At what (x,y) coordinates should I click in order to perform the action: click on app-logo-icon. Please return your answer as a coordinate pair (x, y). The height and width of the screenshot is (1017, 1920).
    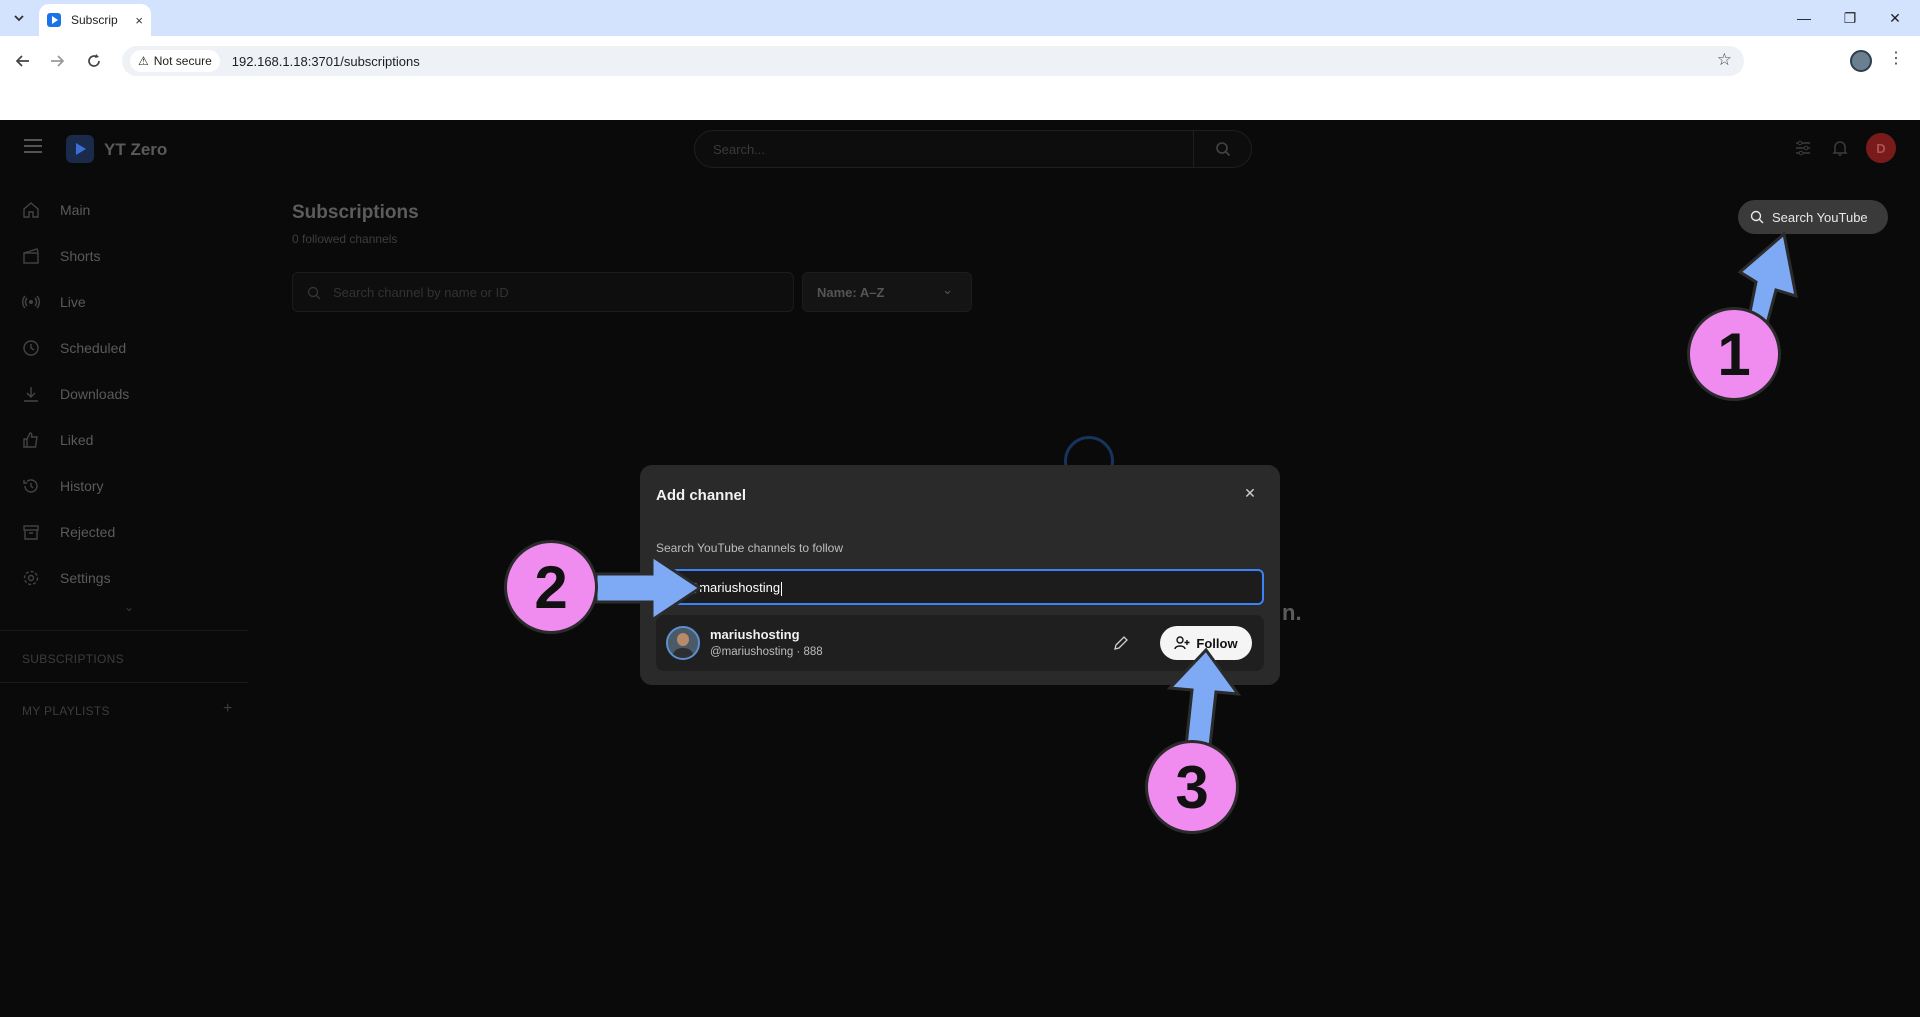
    Looking at the image, I should click on (80, 149).